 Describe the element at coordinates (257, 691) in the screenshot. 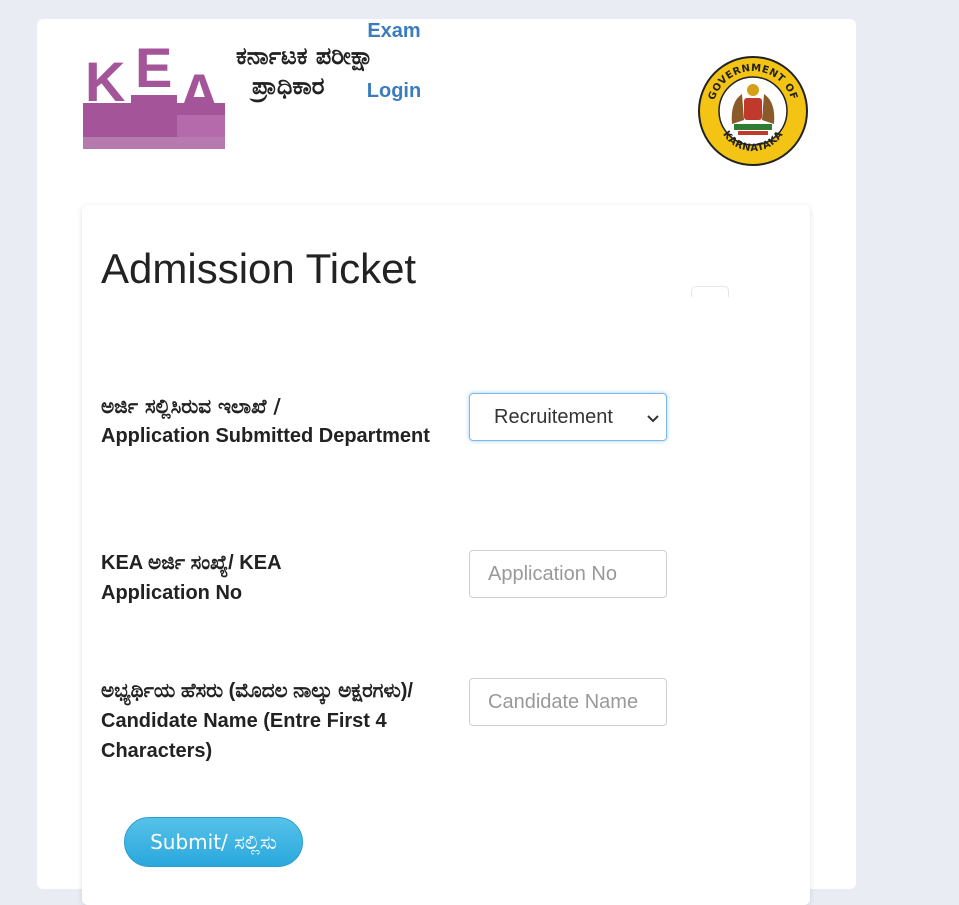

I see `candidate-name-label-kn: ಅಭ್ಯರ್ಥಿಯ ಹೆಸರು (ಮೊದಲ ನಾಲ್ಕು ಅಕ್ಷರಗಳು)/` at that location.